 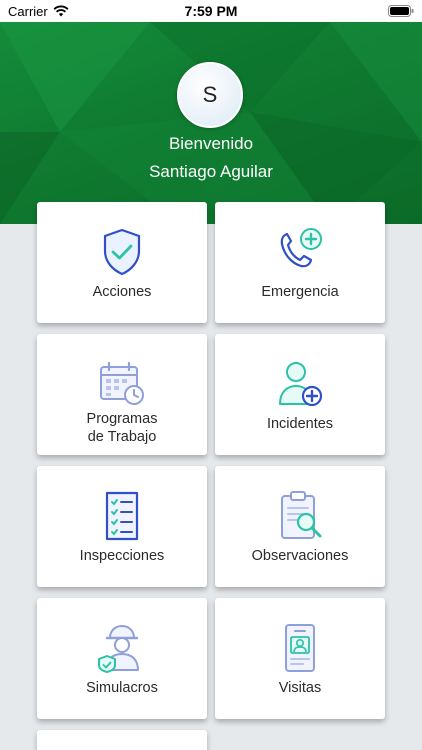 I want to click on menu-card-programas-de-trabajo: Programas de Trabajo, so click(x=122, y=394).